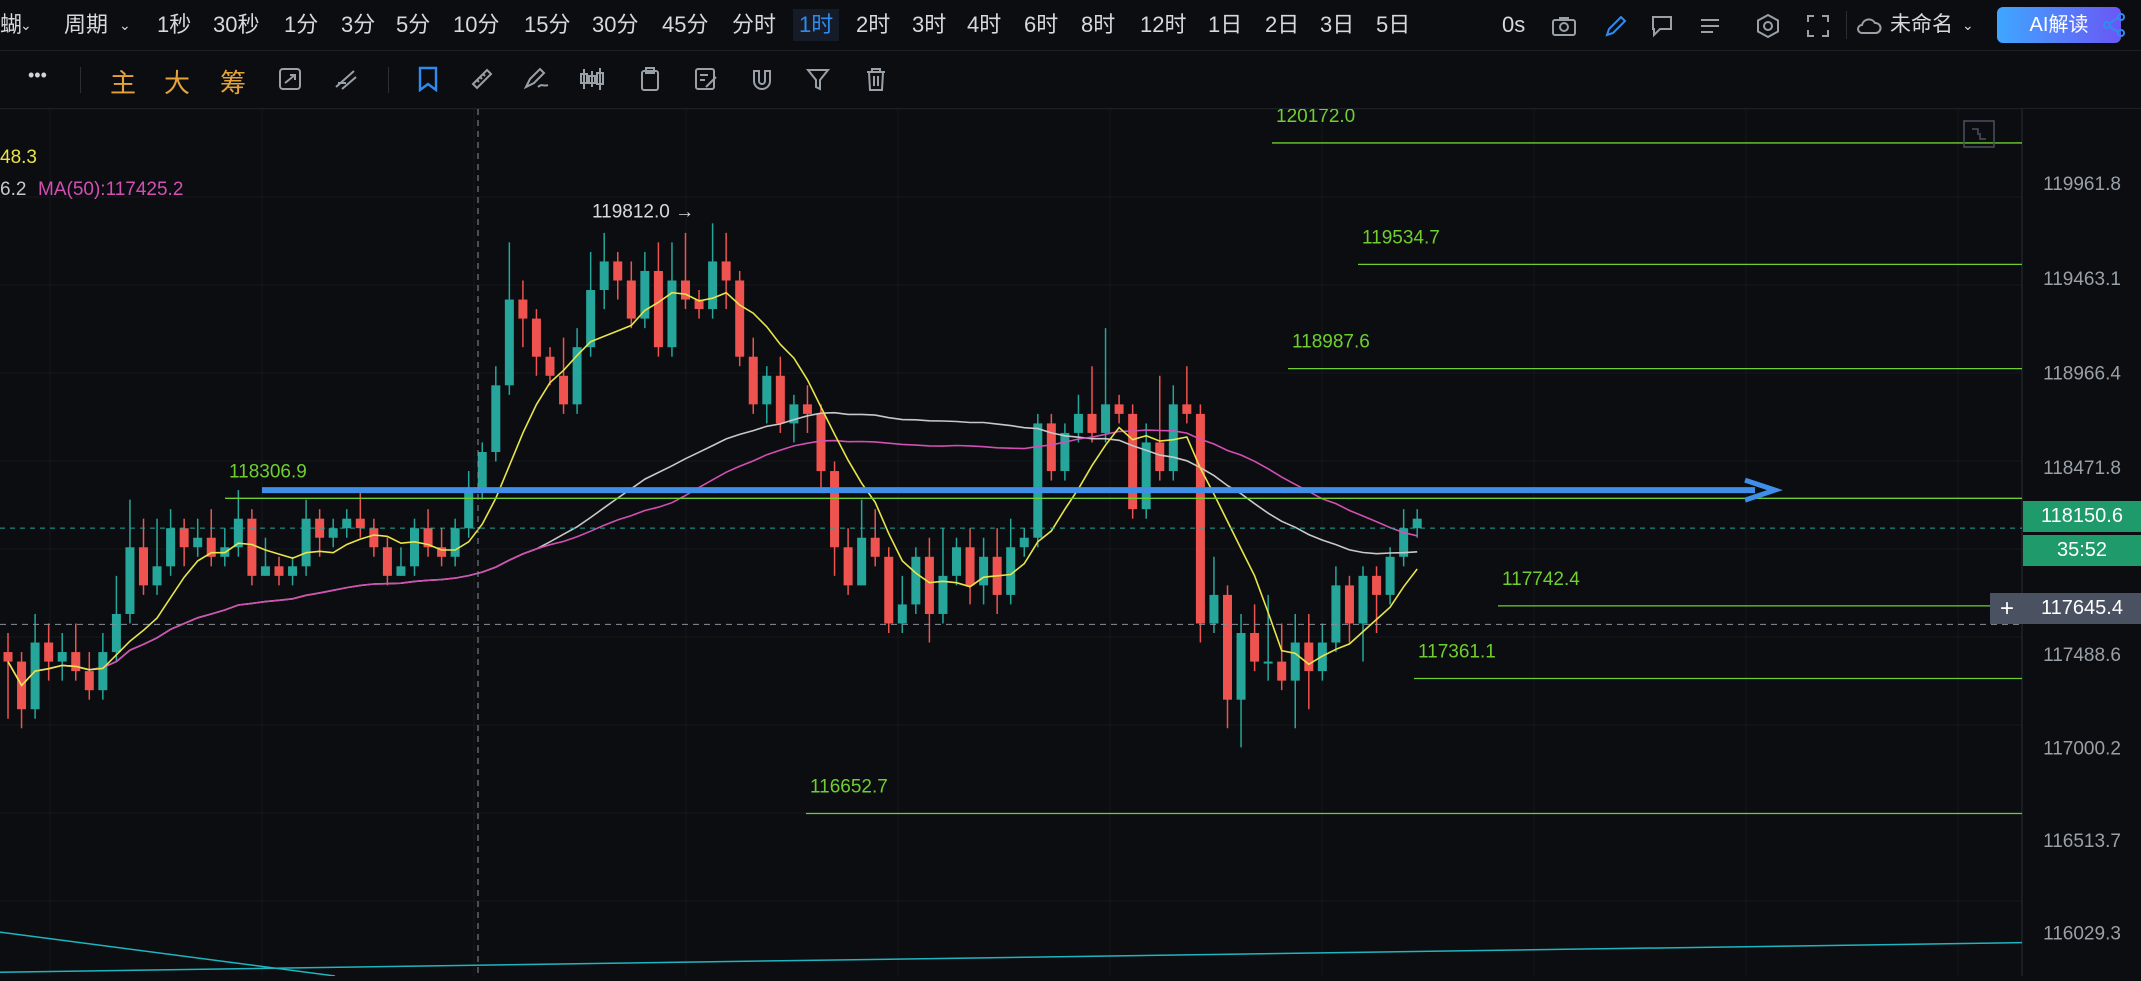  Describe the element at coordinates (754, 25) in the screenshot. I see `timeframe-分时: 分时` at that location.